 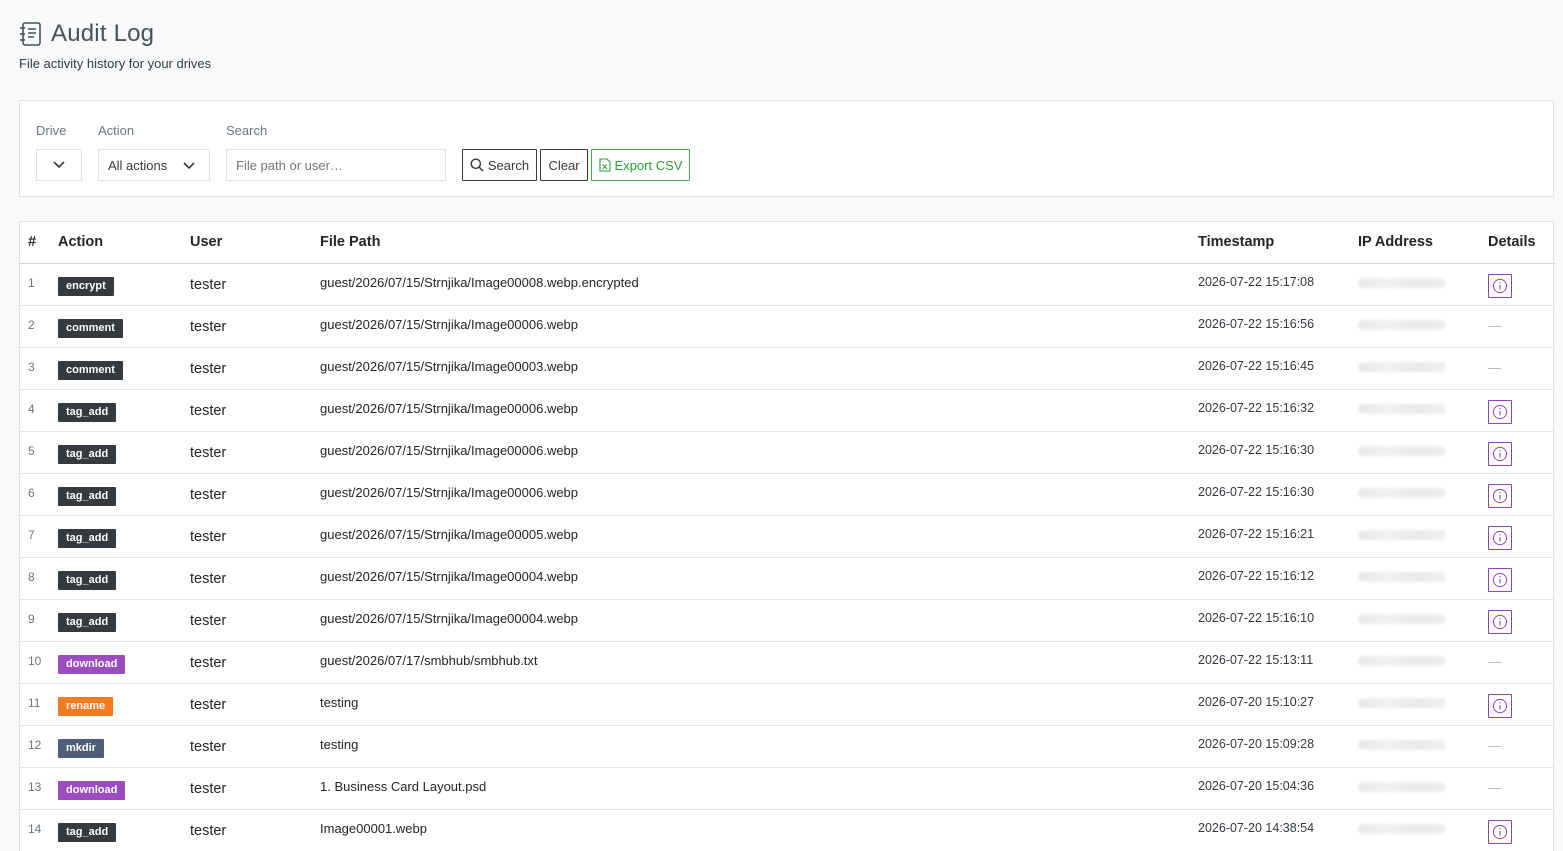 What do you see at coordinates (35, 368) in the screenshot?
I see `row-number: 3` at bounding box center [35, 368].